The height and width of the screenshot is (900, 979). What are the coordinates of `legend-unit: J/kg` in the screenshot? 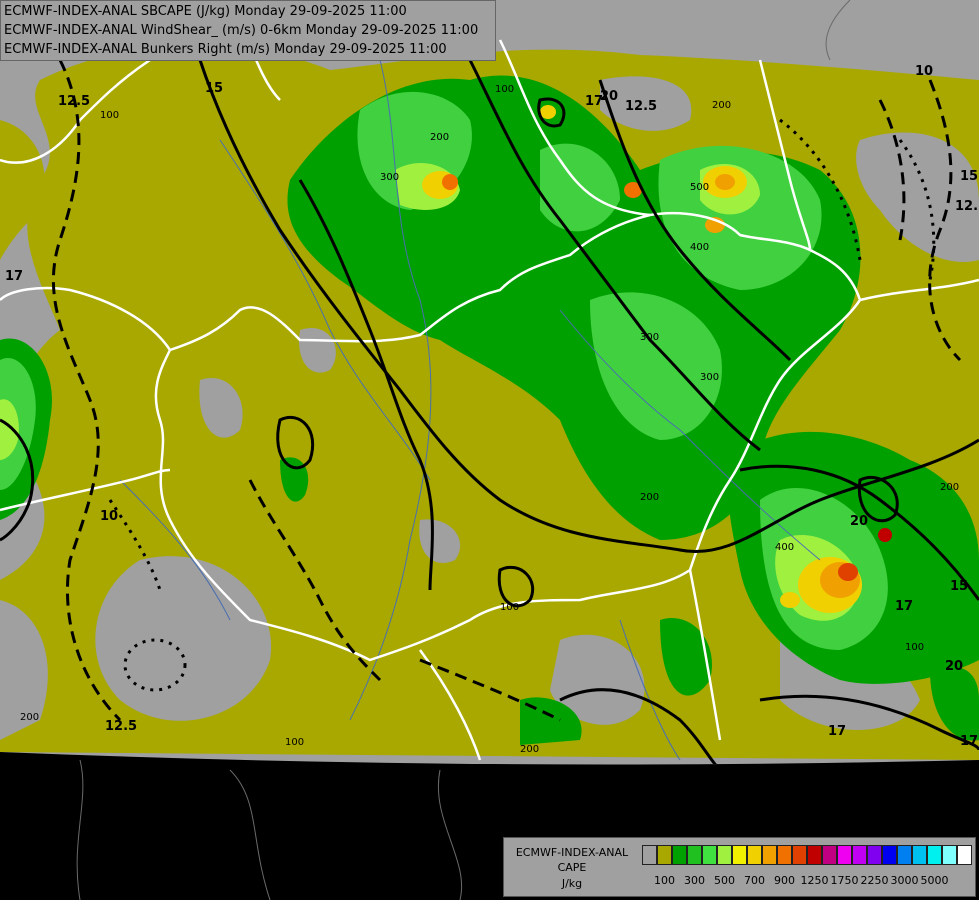 It's located at (572, 883).